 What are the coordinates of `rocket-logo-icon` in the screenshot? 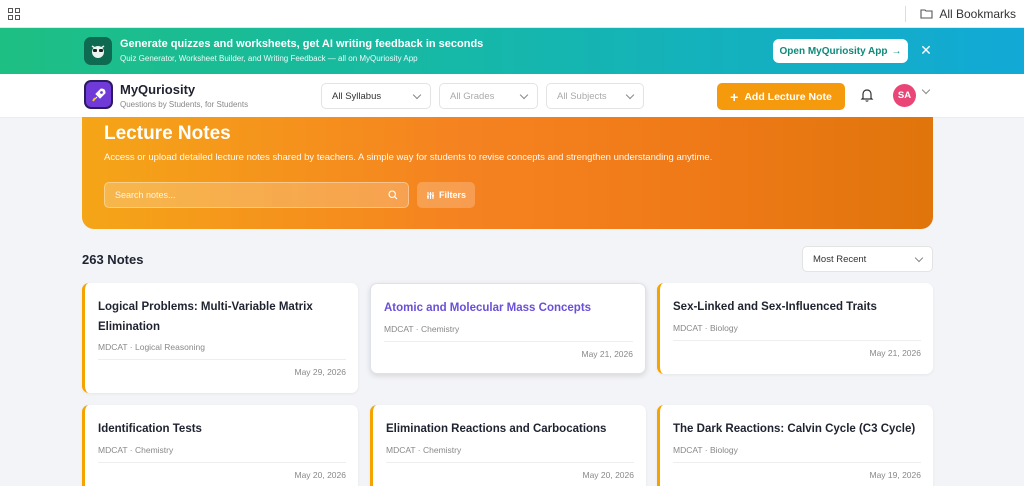 It's located at (98, 94).